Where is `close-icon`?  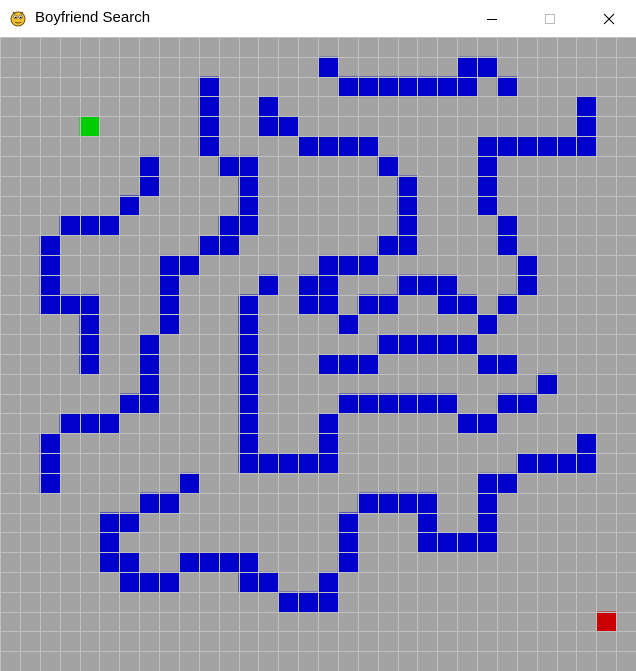
close-icon is located at coordinates (609, 18).